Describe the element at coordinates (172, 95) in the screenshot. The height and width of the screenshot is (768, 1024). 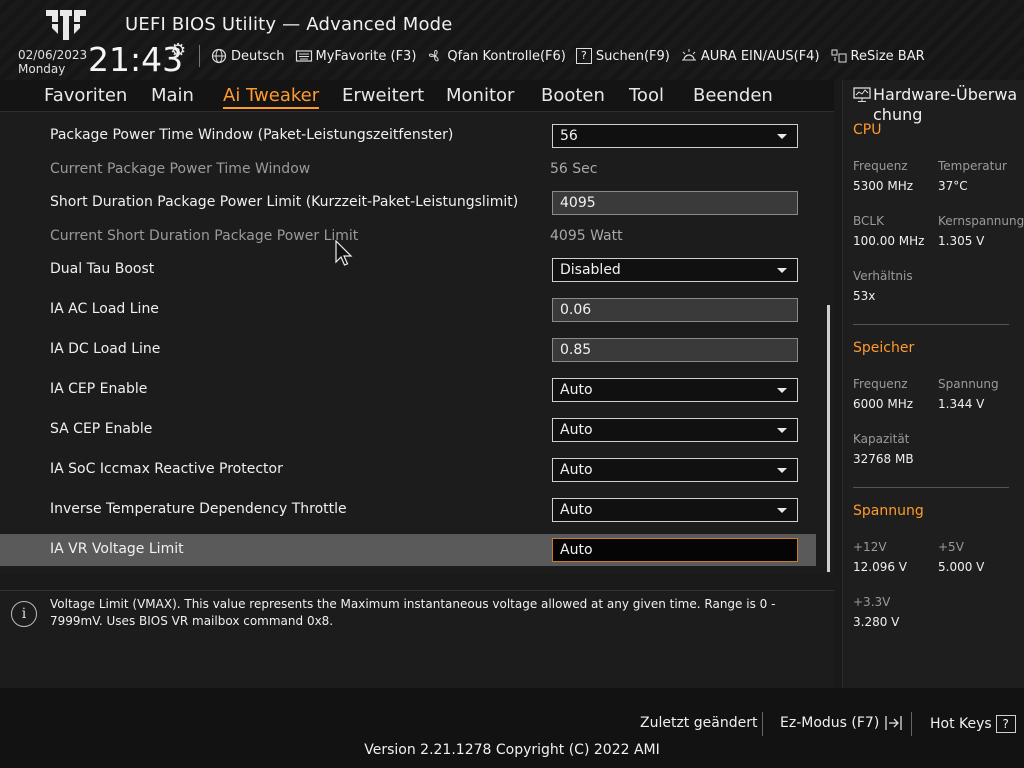
I see `tab-main: Main` at that location.